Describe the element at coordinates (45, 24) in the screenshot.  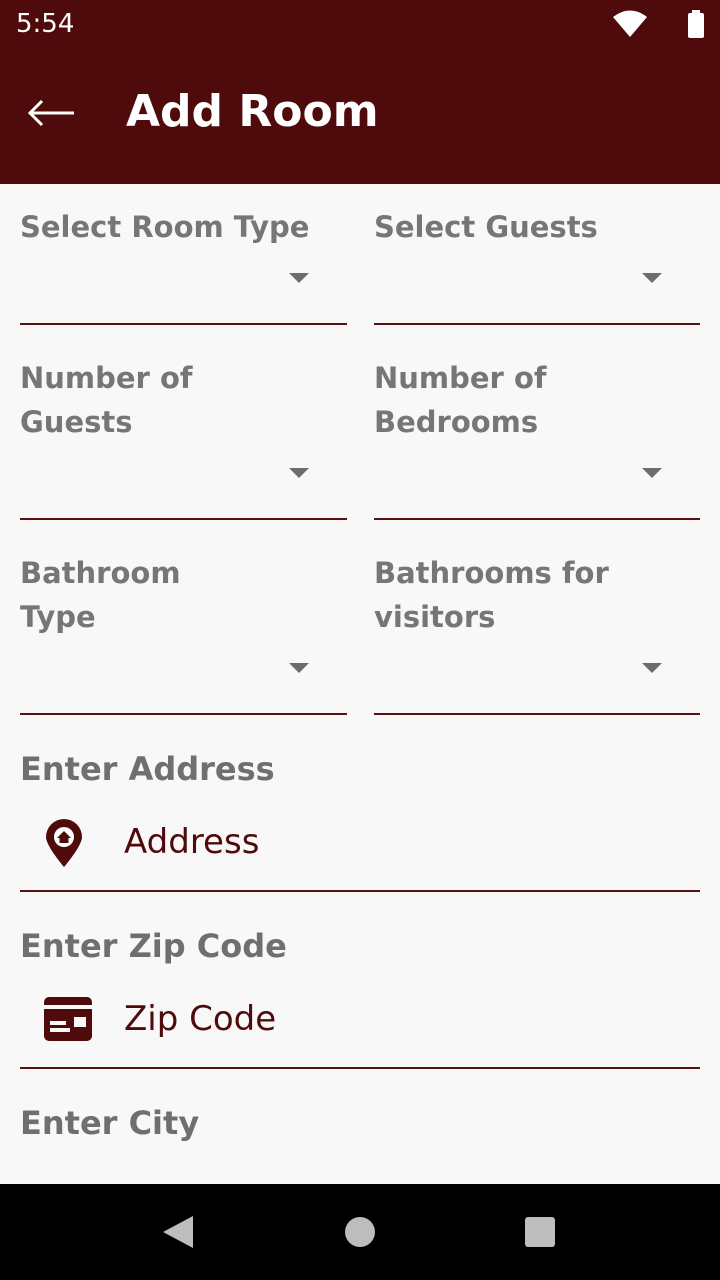
I see `status-time: 5:54` at that location.